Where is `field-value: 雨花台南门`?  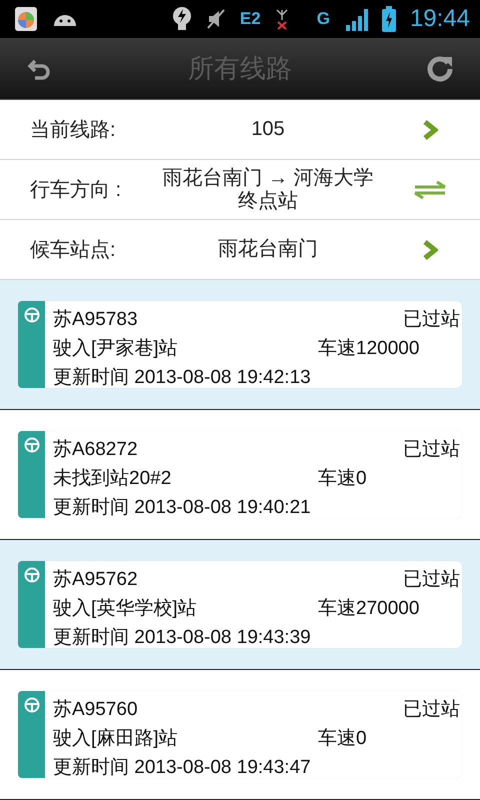
field-value: 雨花台南门 is located at coordinates (268, 249).